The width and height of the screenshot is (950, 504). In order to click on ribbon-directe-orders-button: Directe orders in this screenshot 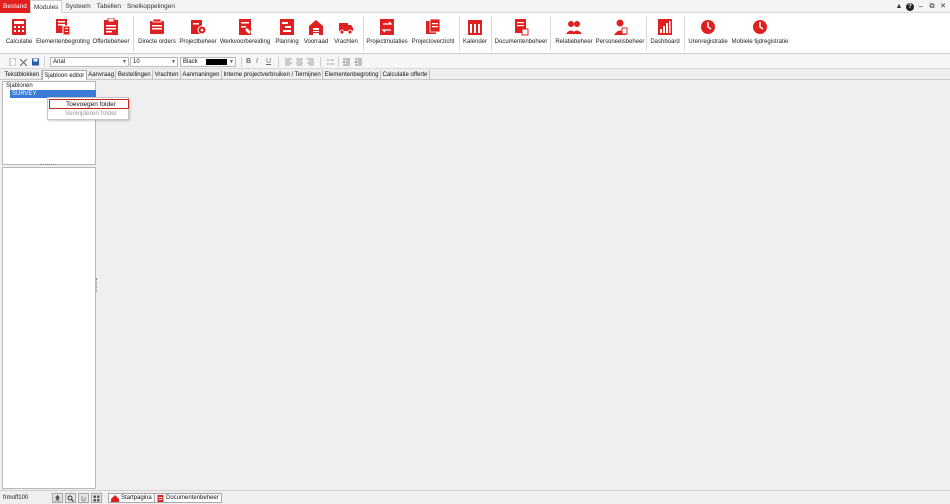, I will do `click(157, 33)`.